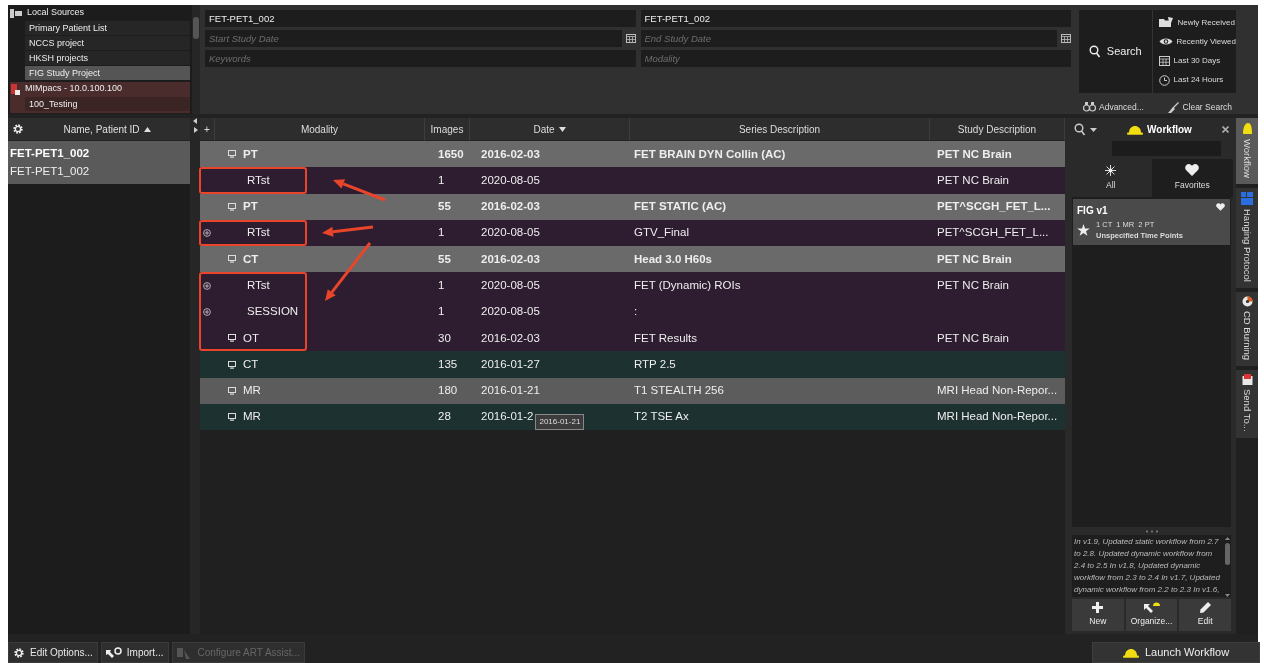 Image resolution: width=1264 pixels, height=663 pixels. What do you see at coordinates (1197, 41) in the screenshot?
I see `filter-option: Recently Viewed` at bounding box center [1197, 41].